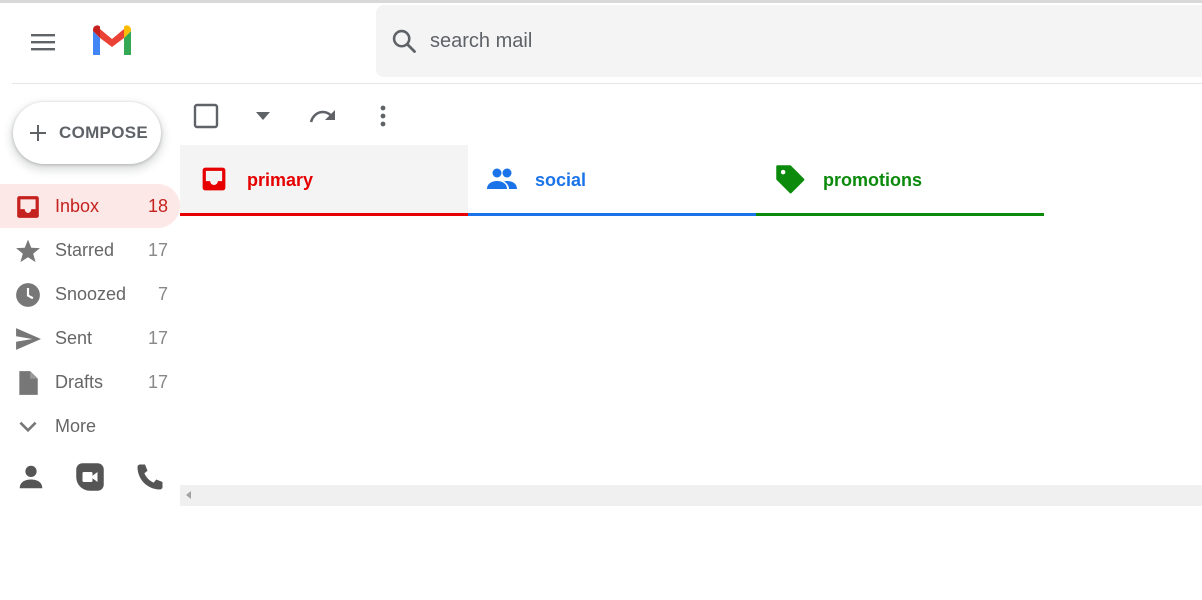 The height and width of the screenshot is (600, 1202). Describe the element at coordinates (280, 180) in the screenshot. I see `tab-label: primary` at that location.